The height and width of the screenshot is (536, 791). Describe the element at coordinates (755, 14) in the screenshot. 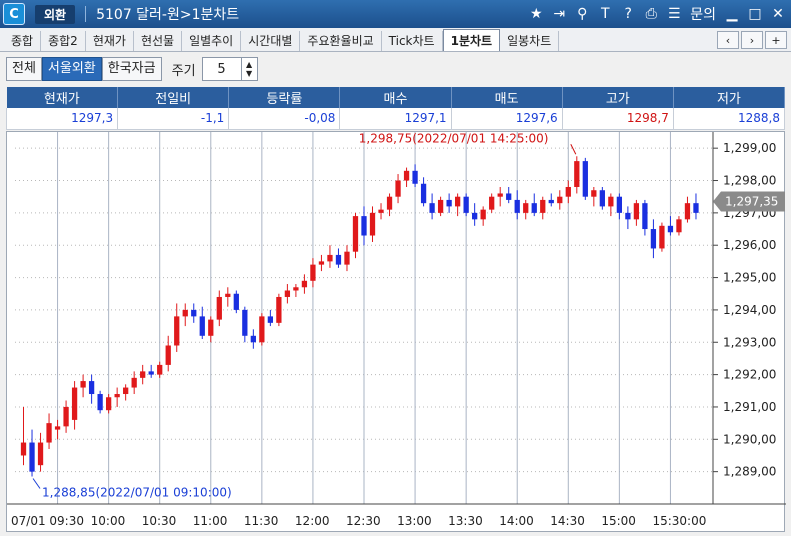

I see `maximize-icon: □` at that location.